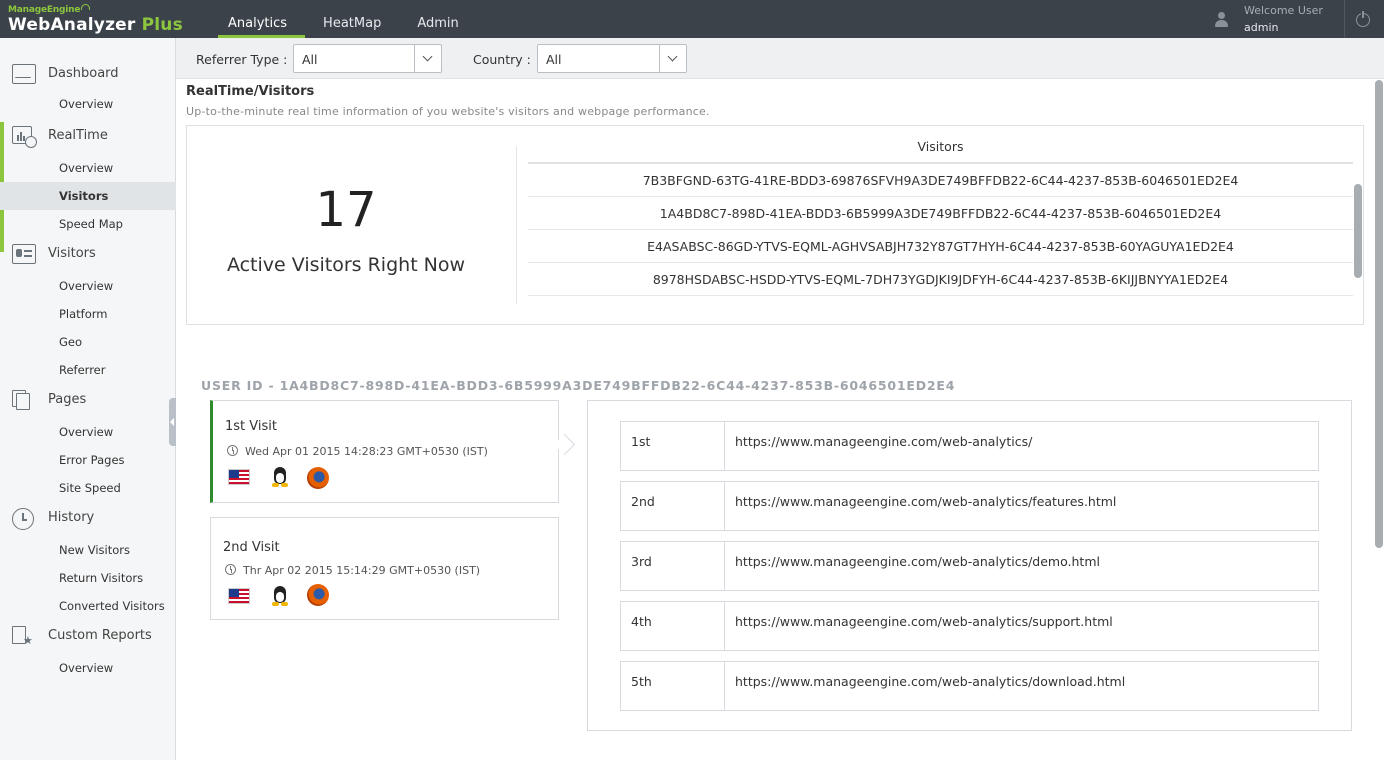 The height and width of the screenshot is (760, 1384). What do you see at coordinates (24, 636) in the screenshot?
I see `custom-reports-icon: ★` at bounding box center [24, 636].